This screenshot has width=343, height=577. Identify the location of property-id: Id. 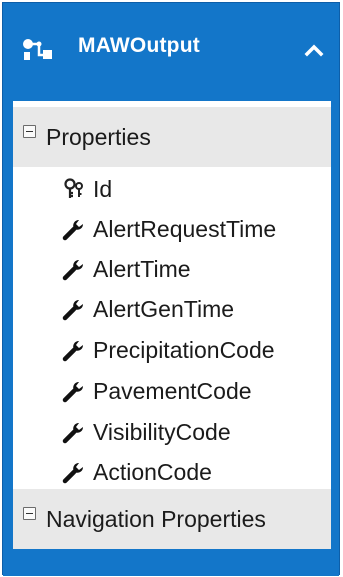
(86, 189).